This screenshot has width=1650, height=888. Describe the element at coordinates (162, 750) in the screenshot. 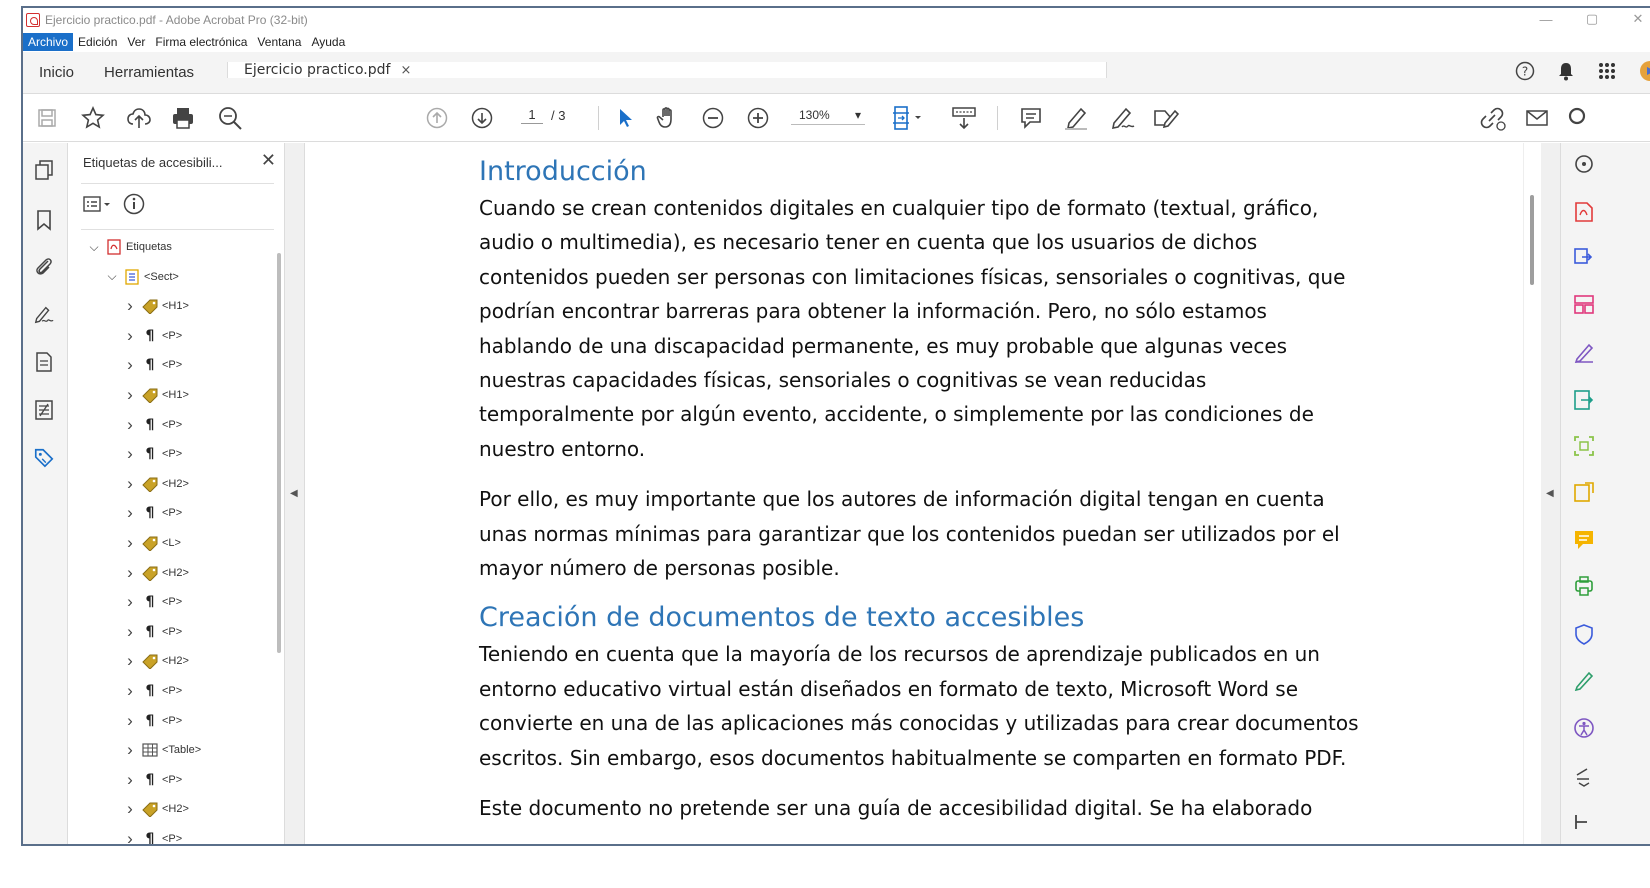

I see `tag-tree-item: › <Table>` at that location.